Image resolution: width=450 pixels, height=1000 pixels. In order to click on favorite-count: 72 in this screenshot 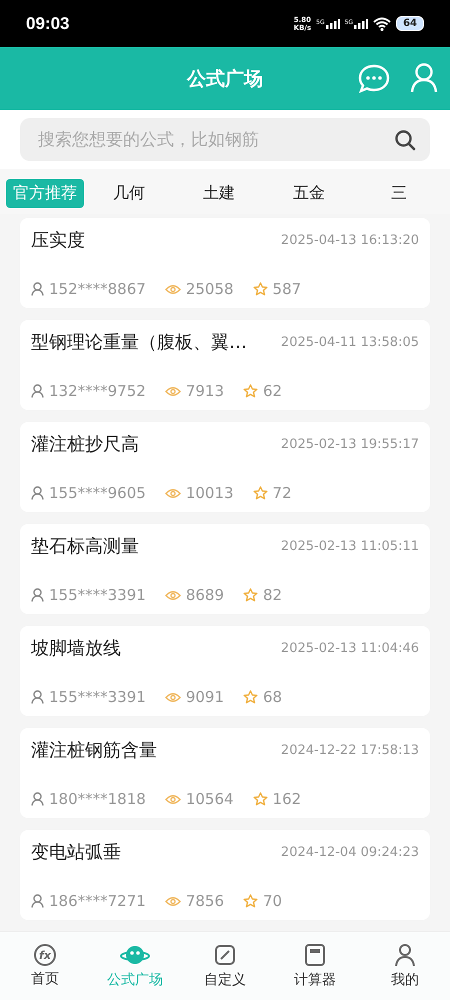, I will do `click(282, 493)`.